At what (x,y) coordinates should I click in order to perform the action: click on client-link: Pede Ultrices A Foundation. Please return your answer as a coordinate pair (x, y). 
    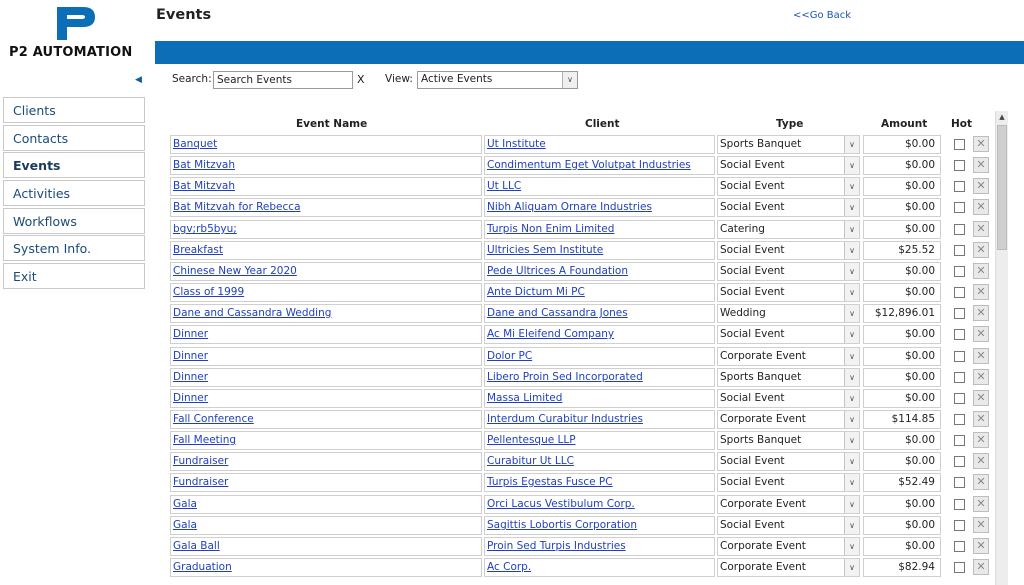
    Looking at the image, I should click on (599, 271).